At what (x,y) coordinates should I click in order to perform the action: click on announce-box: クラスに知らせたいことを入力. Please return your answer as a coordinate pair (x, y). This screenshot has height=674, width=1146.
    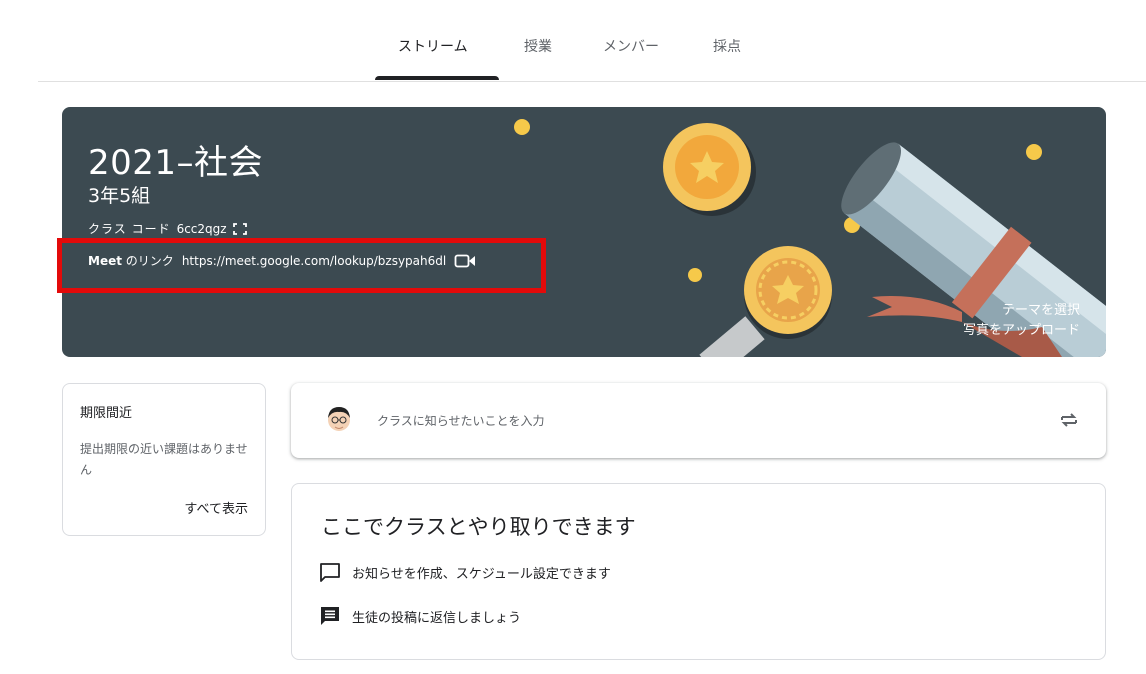
    Looking at the image, I should click on (698, 420).